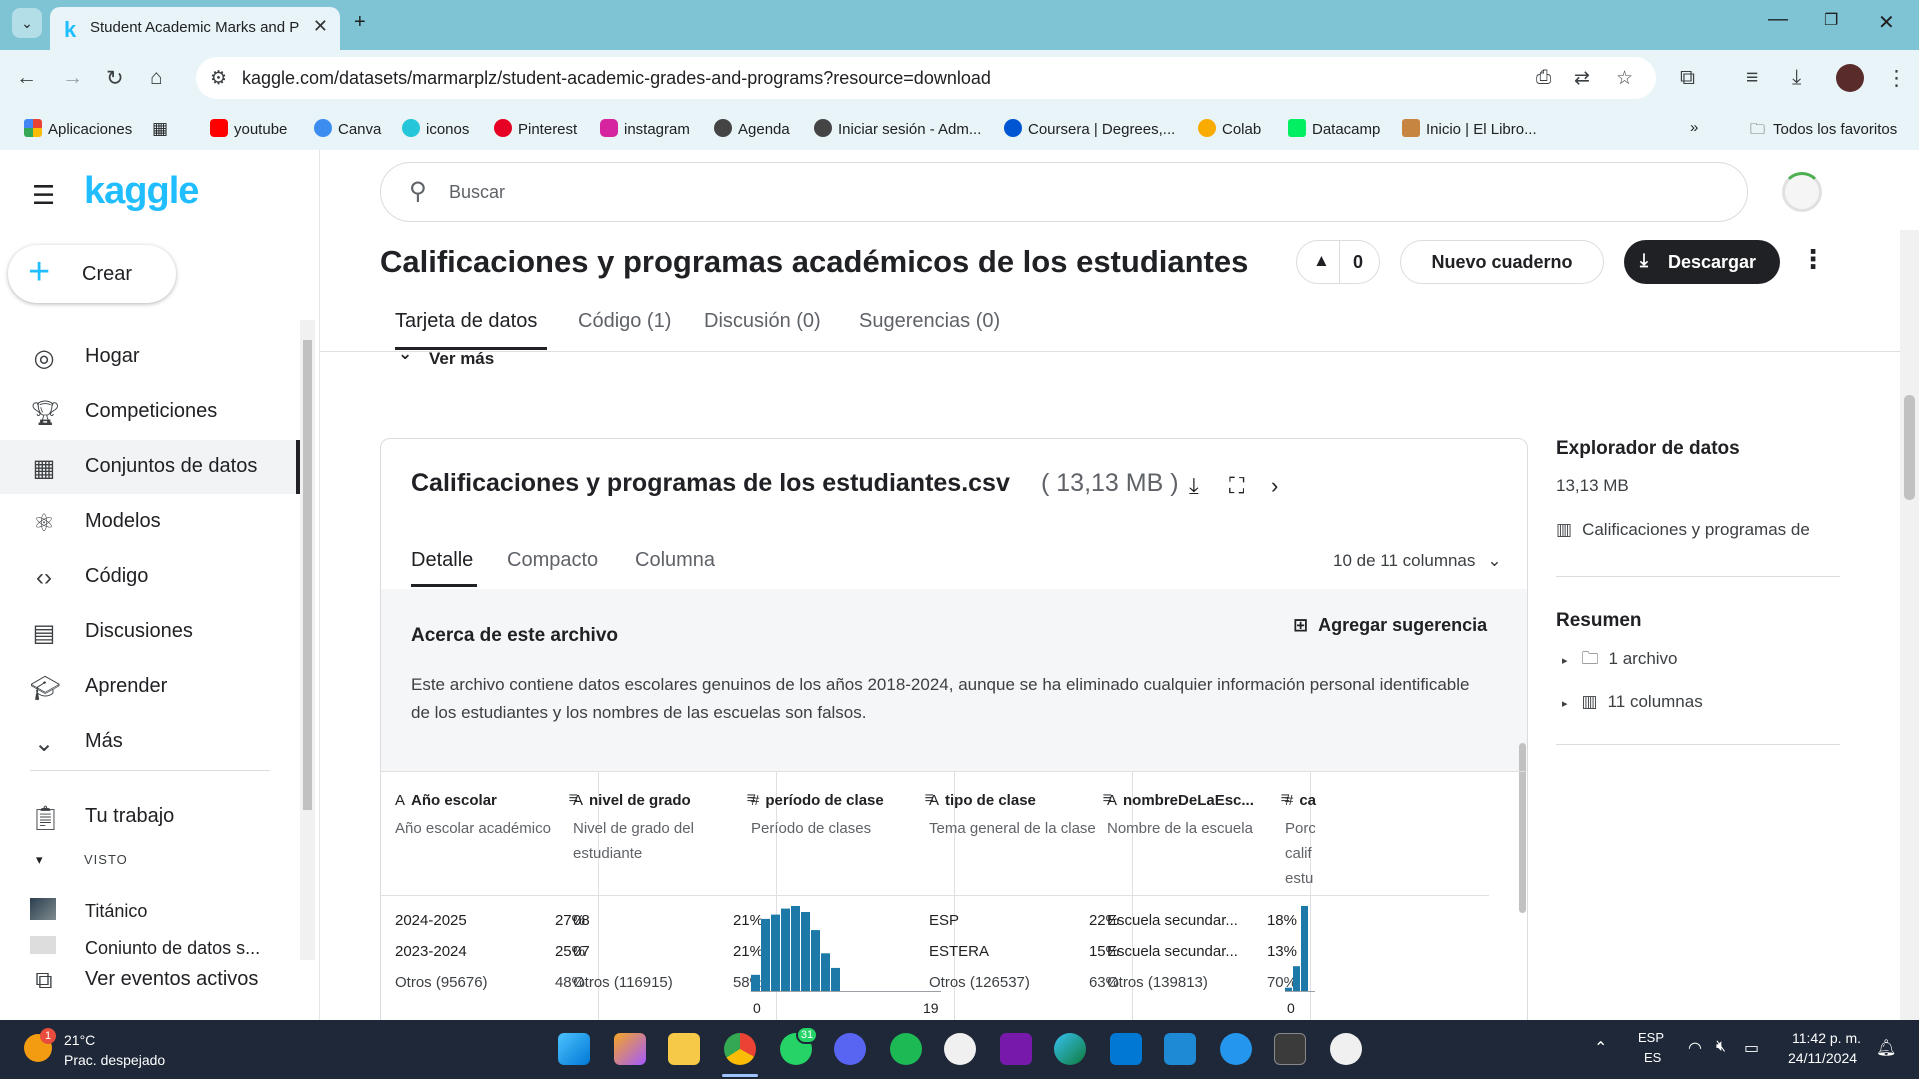  I want to click on notifications-bell-icon: 🔔︎, so click(1886, 1048).